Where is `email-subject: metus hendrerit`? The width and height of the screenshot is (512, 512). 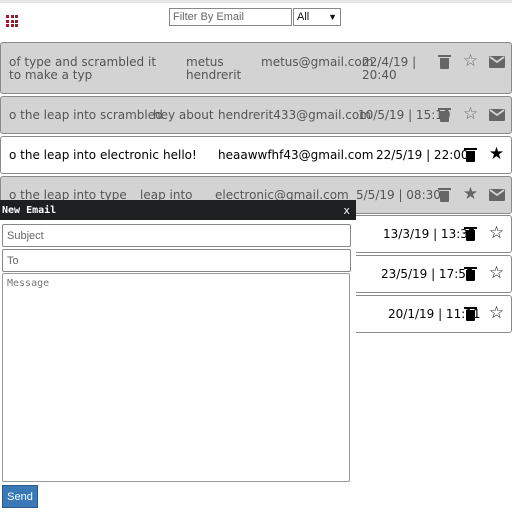 email-subject: metus hendrerit is located at coordinates (214, 68).